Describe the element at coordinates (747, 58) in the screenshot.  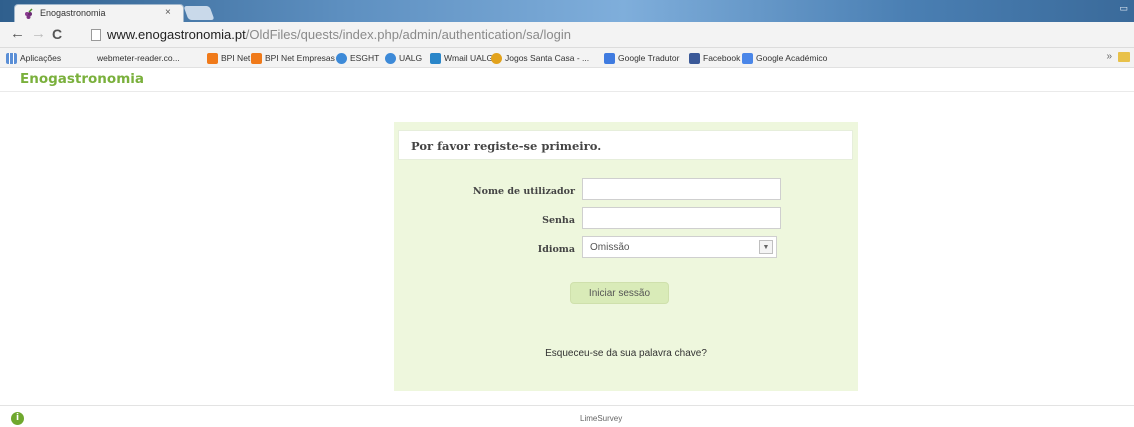
I see `scholar-icon` at that location.